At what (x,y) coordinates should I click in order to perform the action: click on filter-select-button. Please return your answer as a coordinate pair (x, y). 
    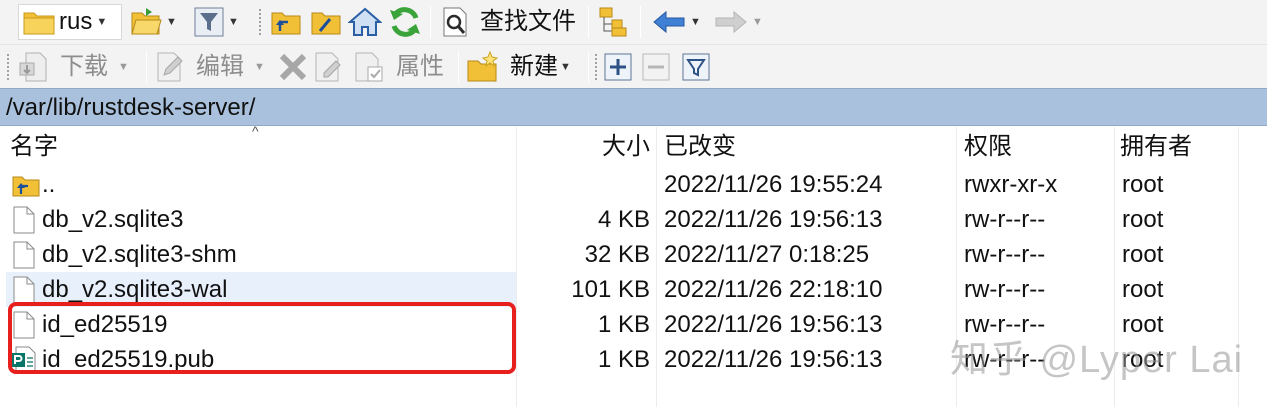
    Looking at the image, I should click on (696, 67).